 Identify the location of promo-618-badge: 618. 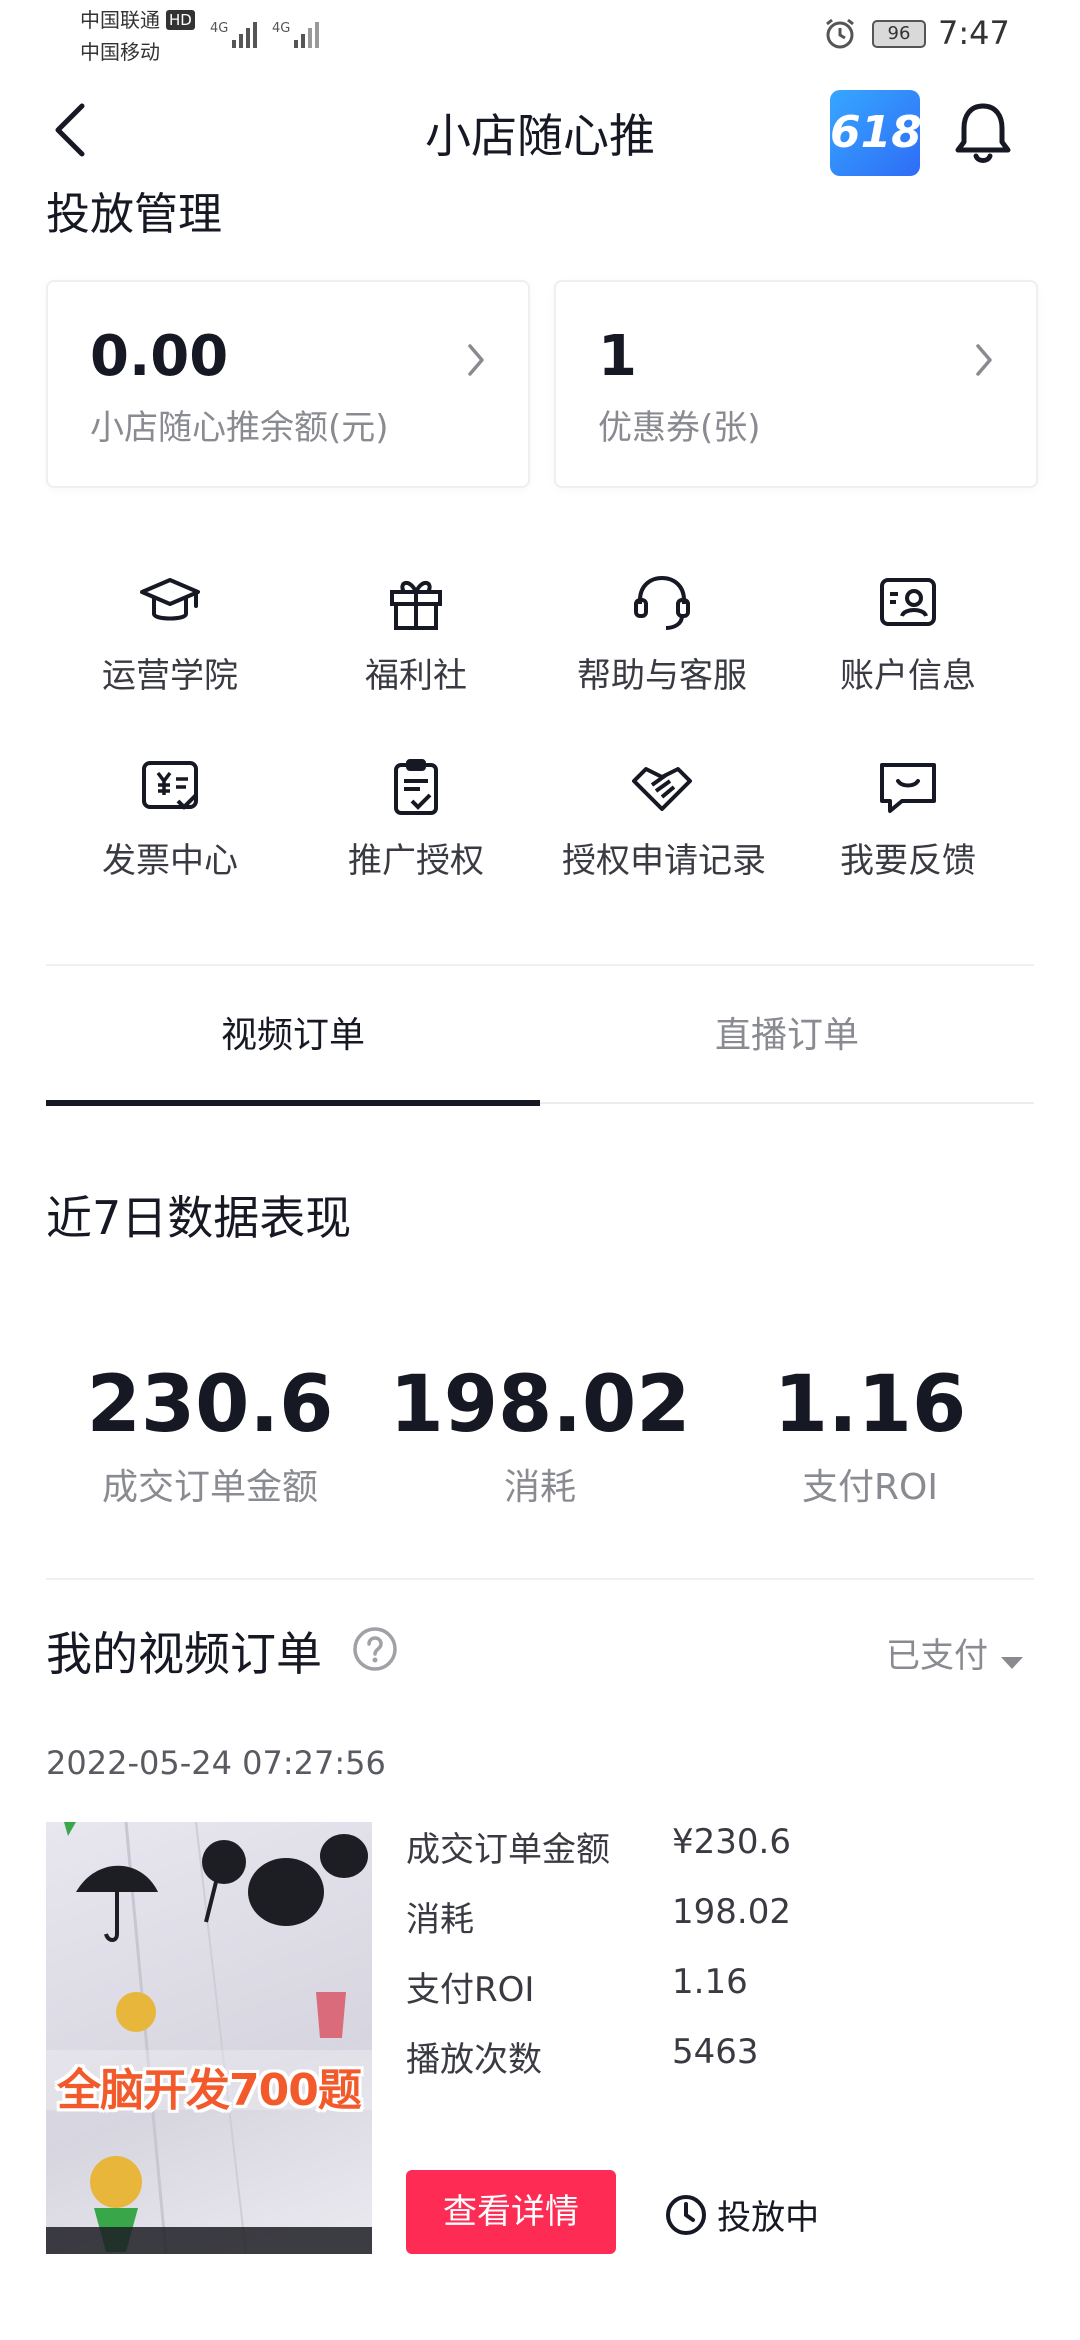
(876, 133).